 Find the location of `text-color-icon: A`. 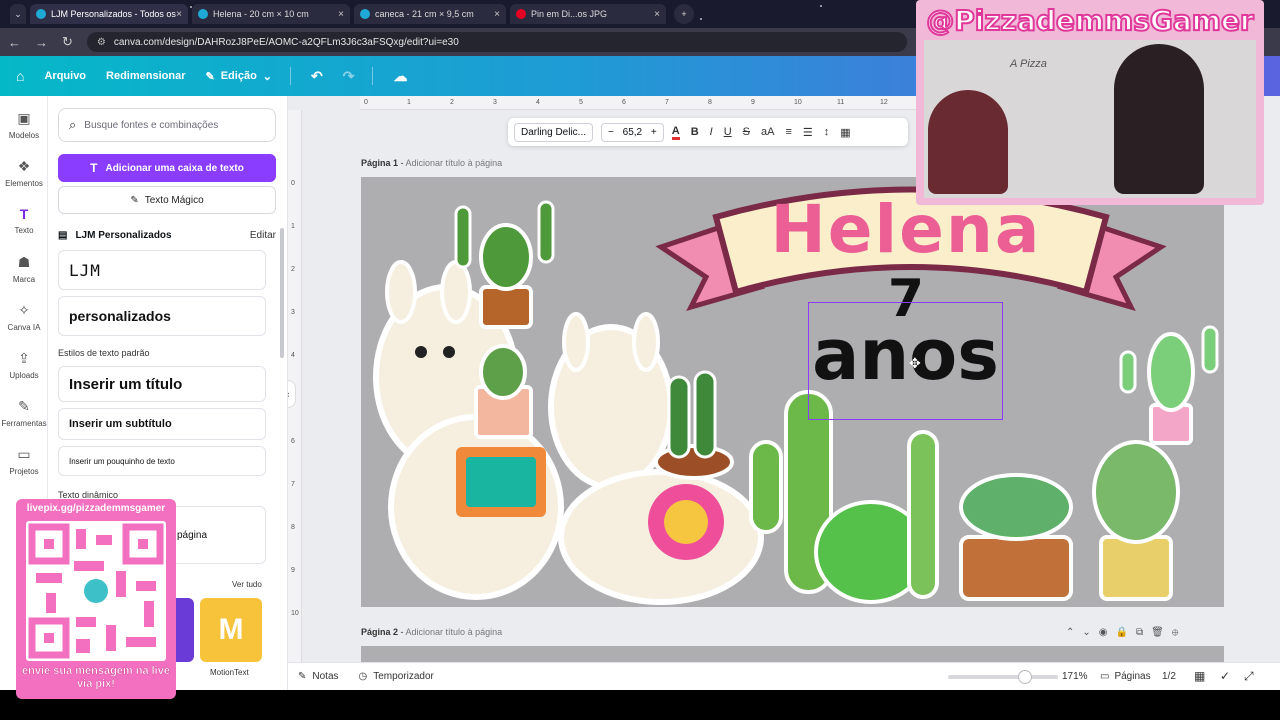

text-color-icon: A is located at coordinates (675, 132).